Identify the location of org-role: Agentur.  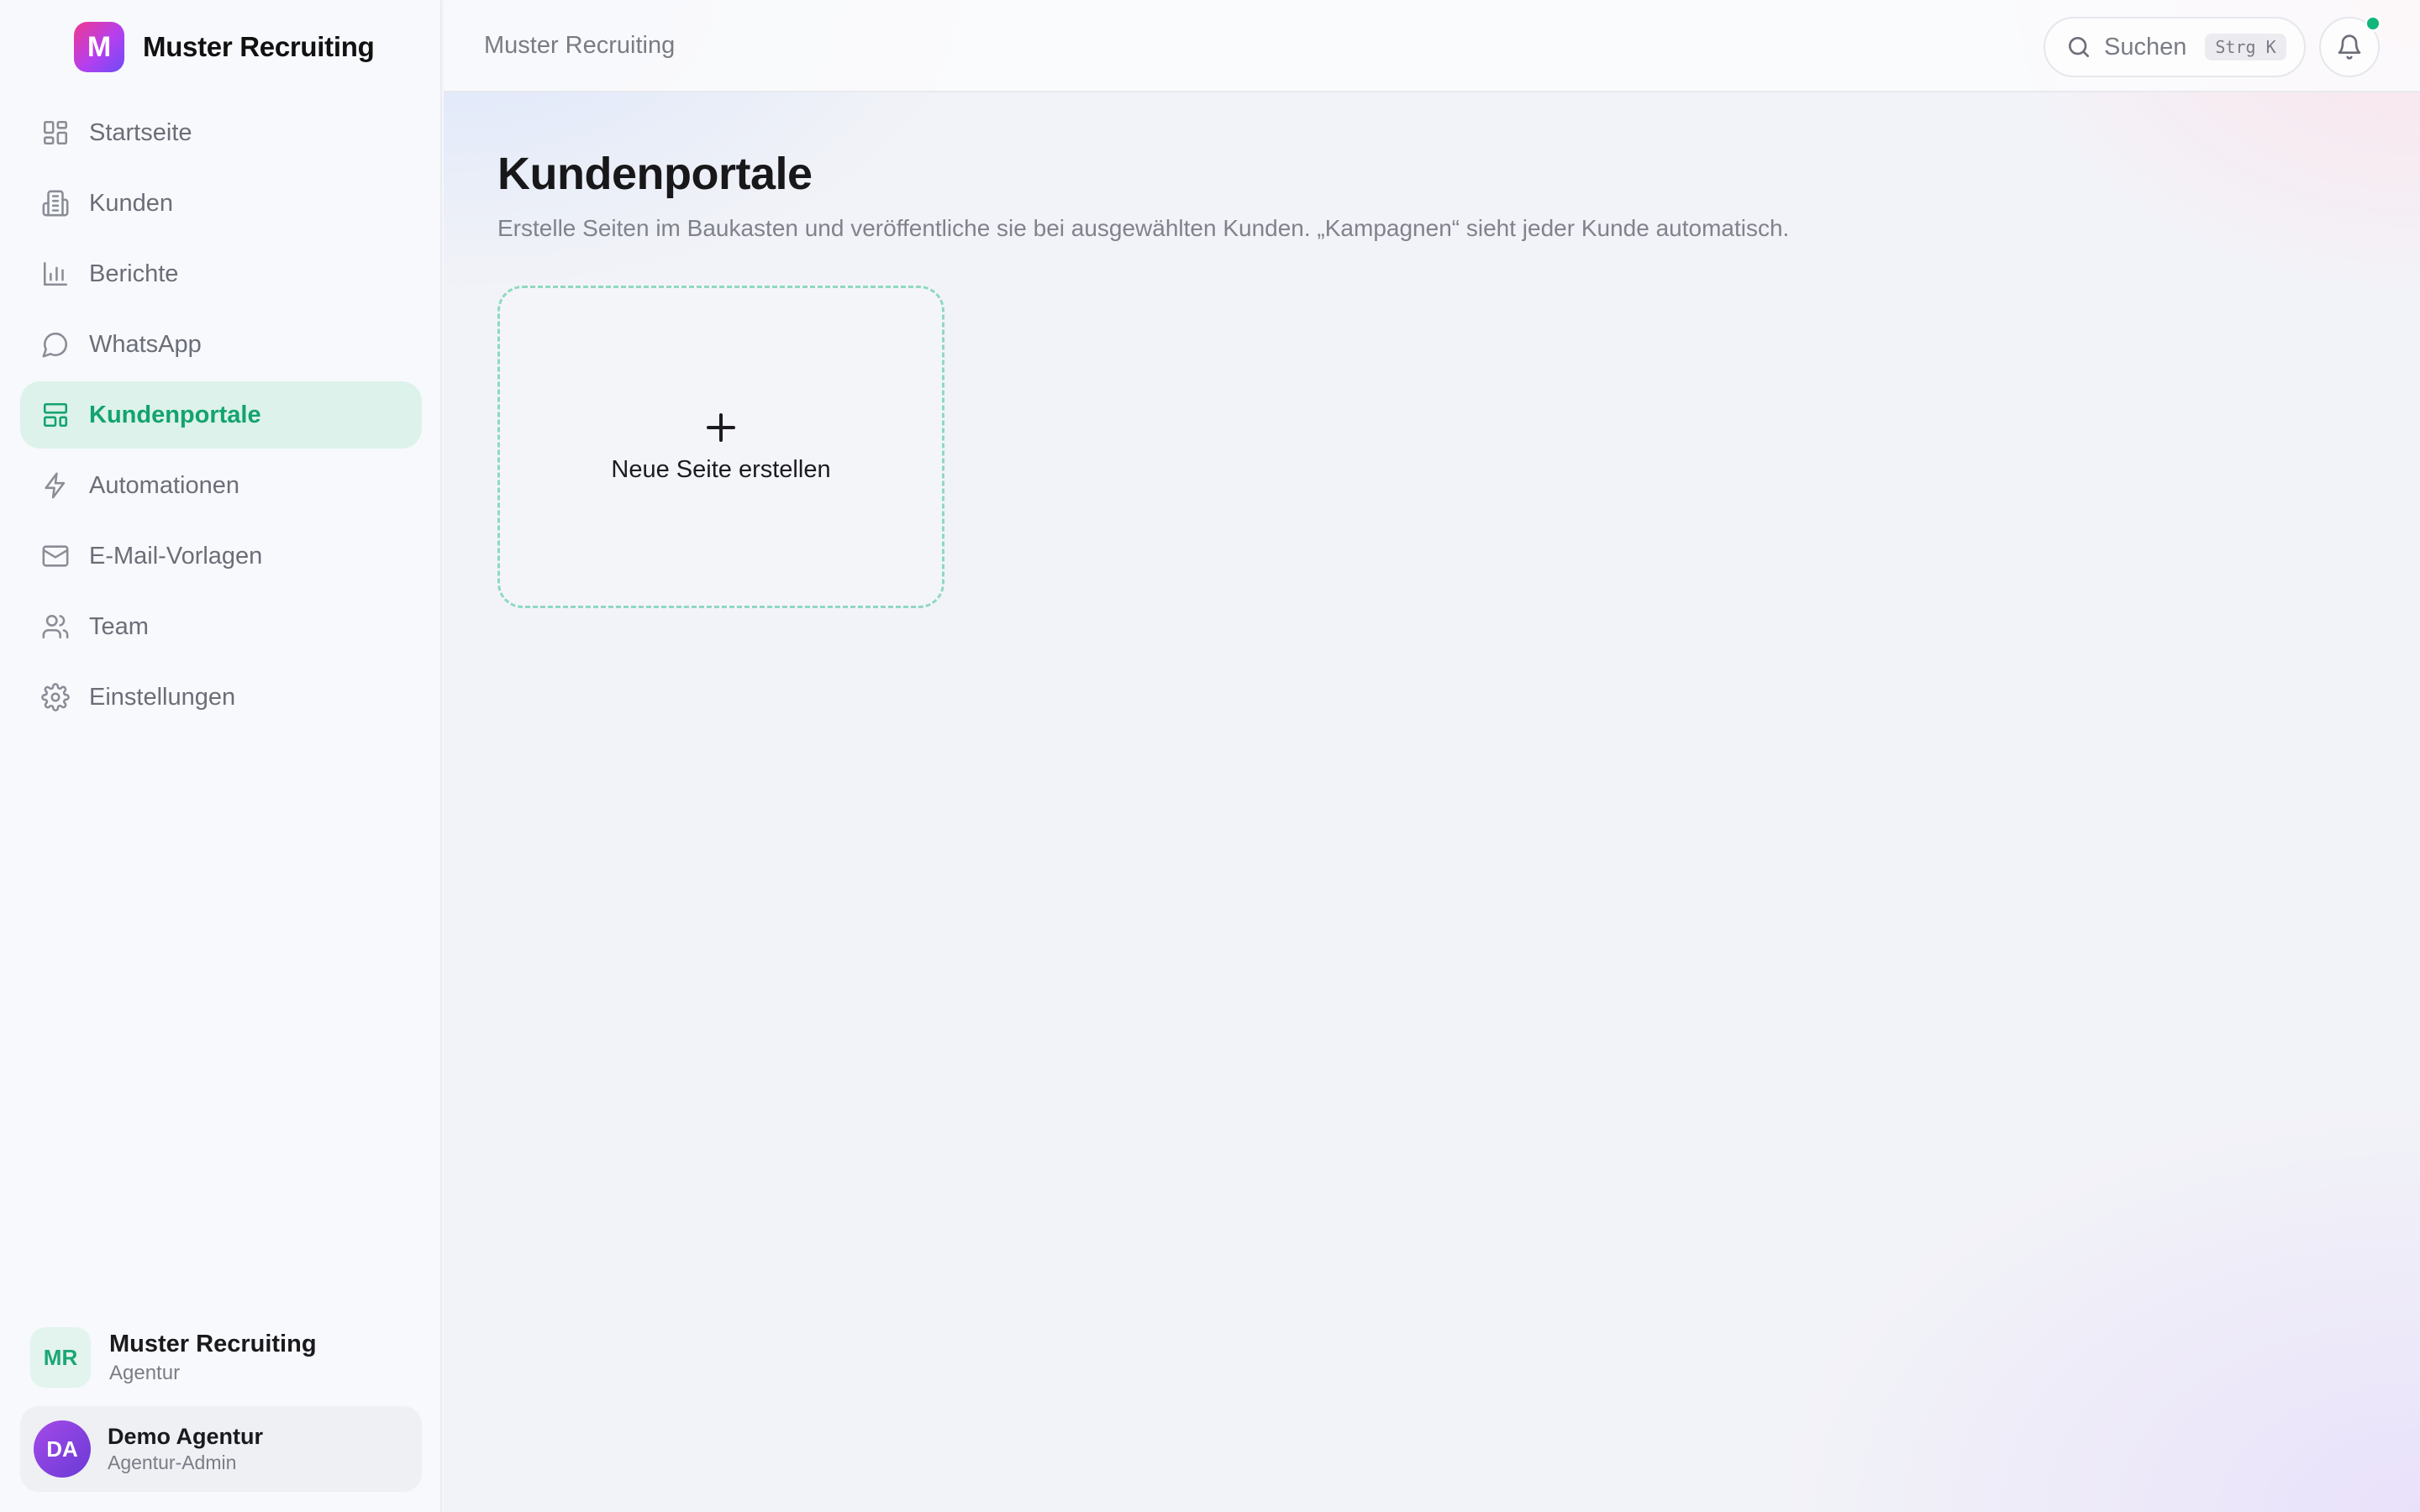
(145, 1372).